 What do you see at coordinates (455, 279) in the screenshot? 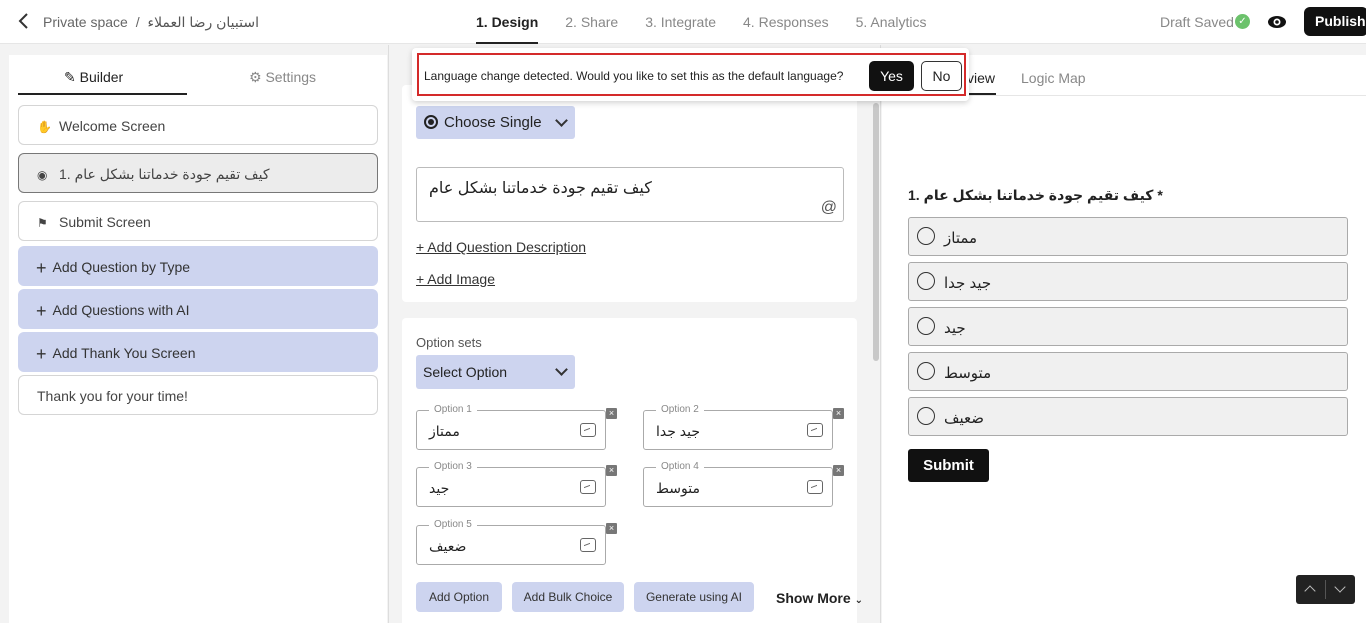
I see `add-image-link: + Add Image` at bounding box center [455, 279].